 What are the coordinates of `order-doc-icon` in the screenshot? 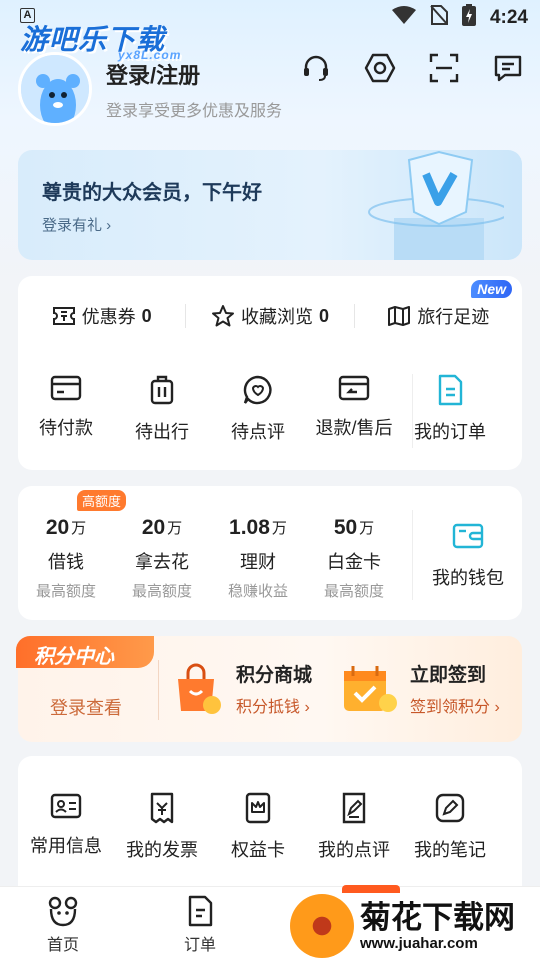 It's located at (450, 390).